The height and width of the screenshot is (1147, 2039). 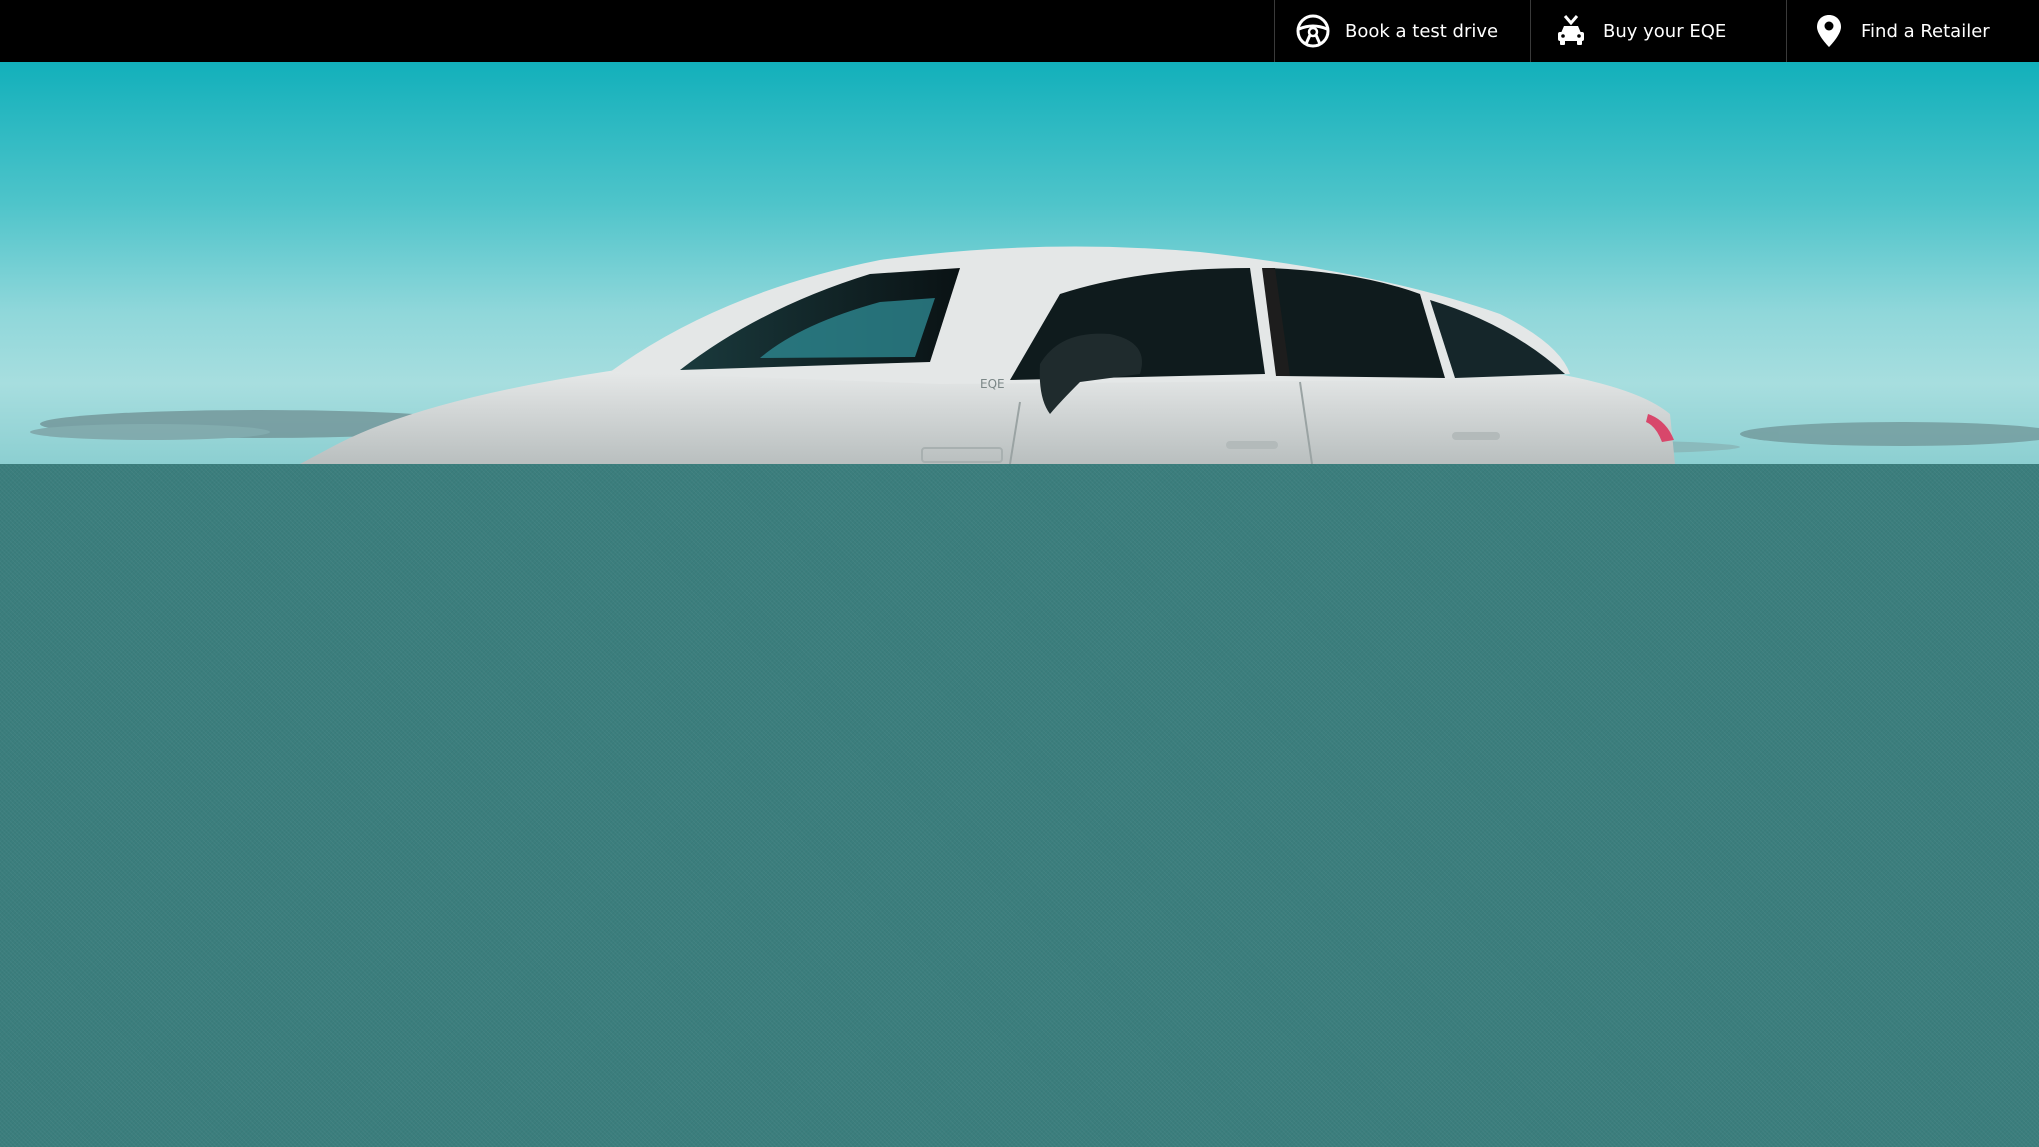 What do you see at coordinates (1665, 31) in the screenshot?
I see `buy-eqe-label: Buy your EQE` at bounding box center [1665, 31].